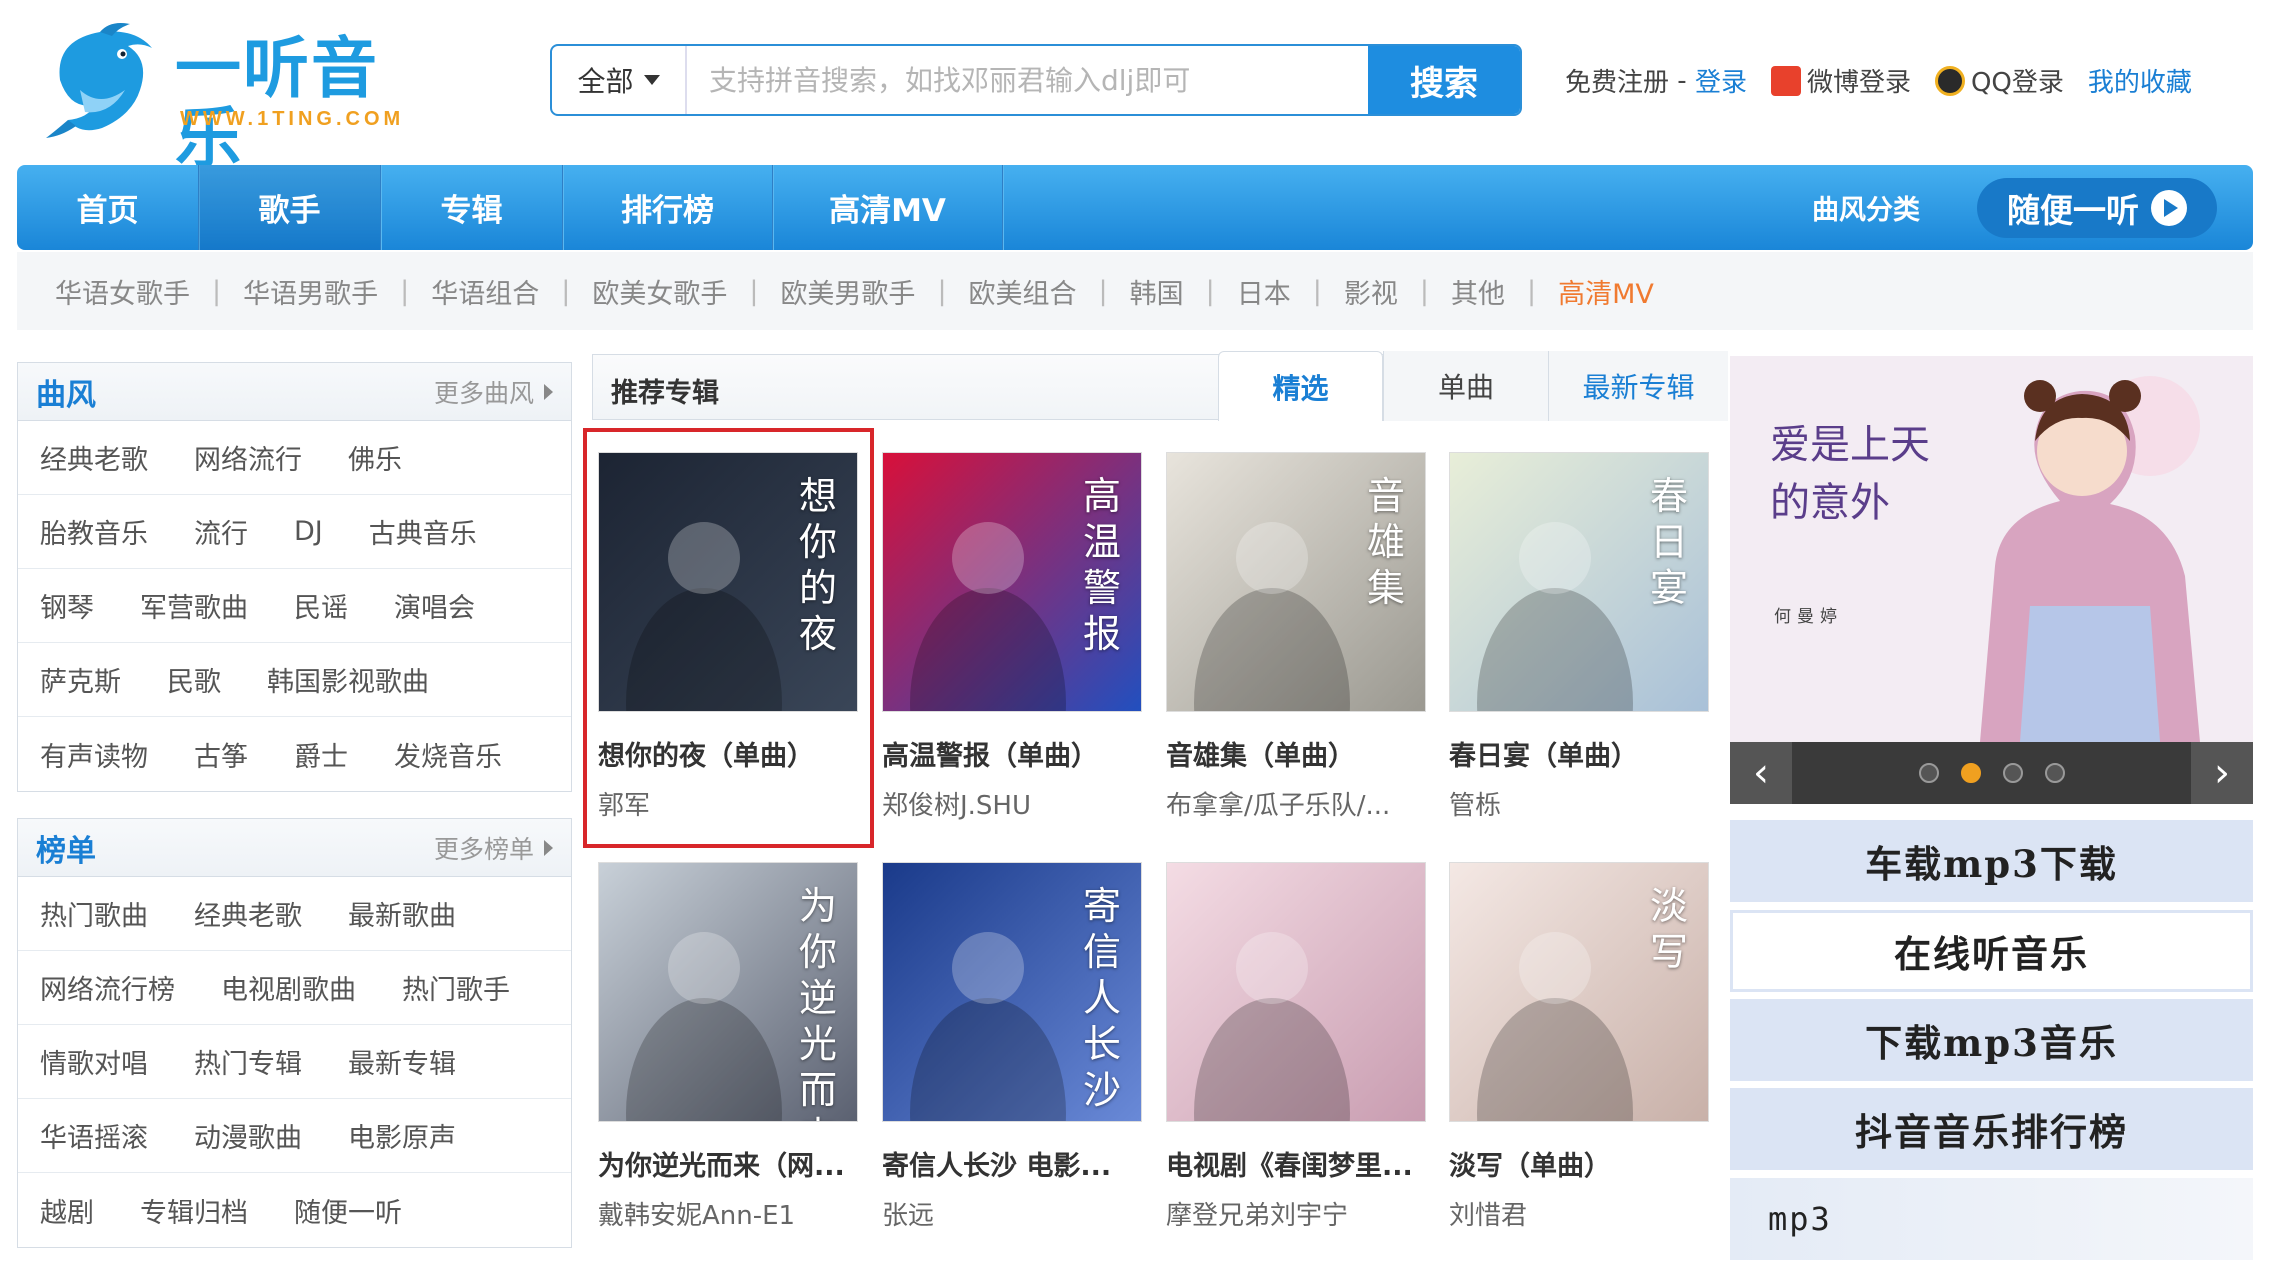 The width and height of the screenshot is (2277, 1280). Describe the element at coordinates (122, 291) in the screenshot. I see `subnav-item: 华语女歌手` at that location.